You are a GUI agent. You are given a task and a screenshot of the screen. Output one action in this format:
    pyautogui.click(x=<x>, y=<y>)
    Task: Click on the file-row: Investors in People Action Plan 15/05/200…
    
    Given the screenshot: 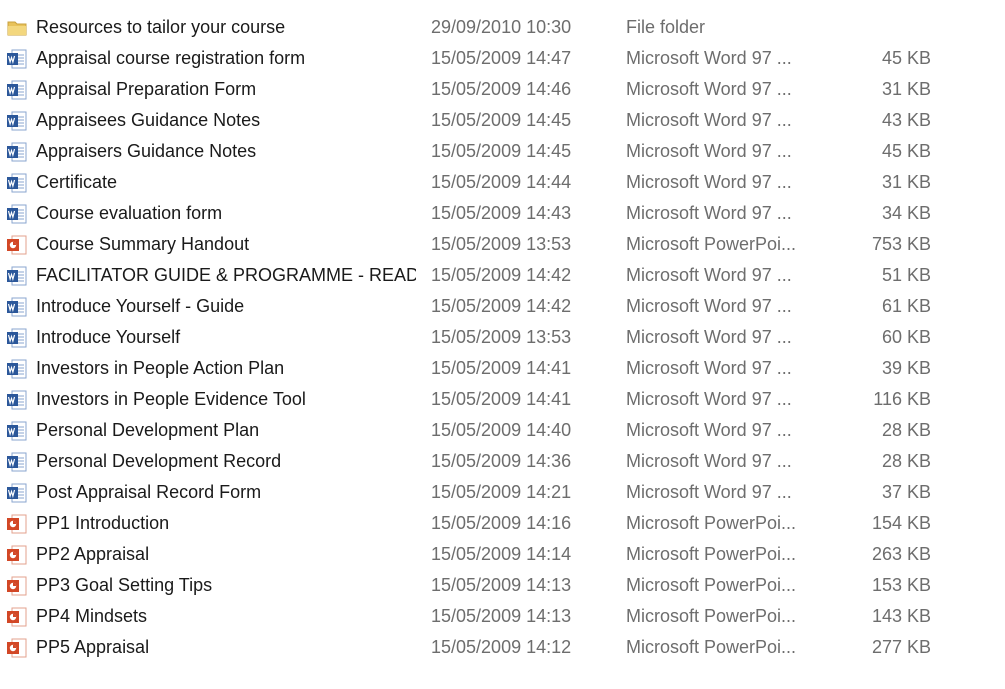 What is the action you would take?
    pyautogui.click(x=502, y=368)
    